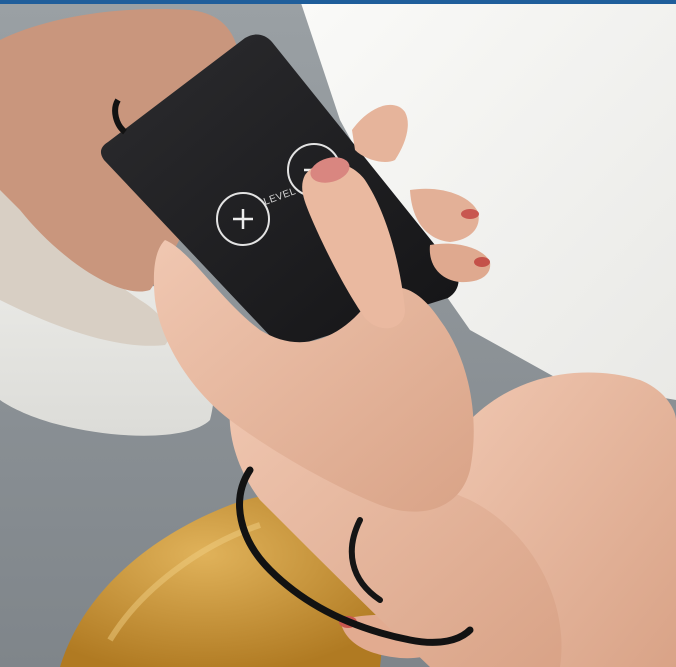 This screenshot has width=676, height=667. Describe the element at coordinates (482, 262) in the screenshot. I see `ring-fingernail` at that location.